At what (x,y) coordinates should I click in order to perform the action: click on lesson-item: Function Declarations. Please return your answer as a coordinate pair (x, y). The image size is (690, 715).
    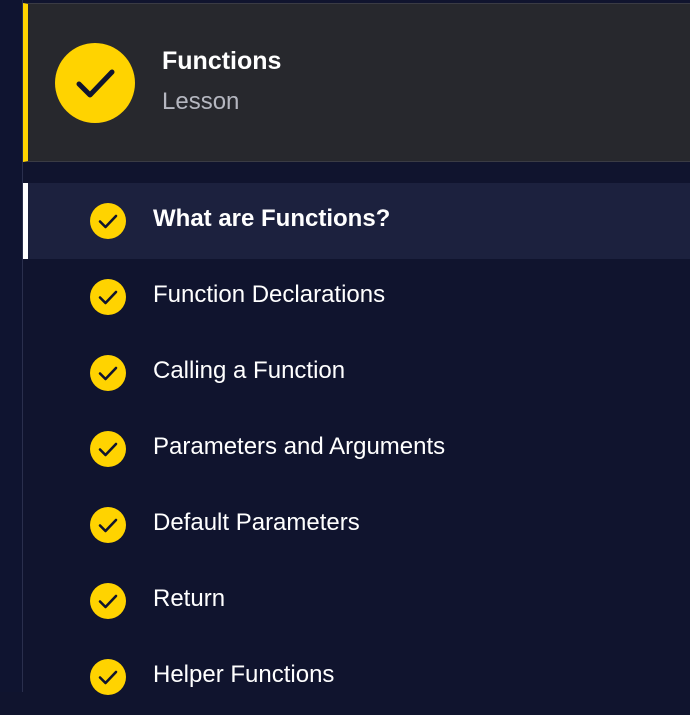
    Looking at the image, I should click on (356, 297).